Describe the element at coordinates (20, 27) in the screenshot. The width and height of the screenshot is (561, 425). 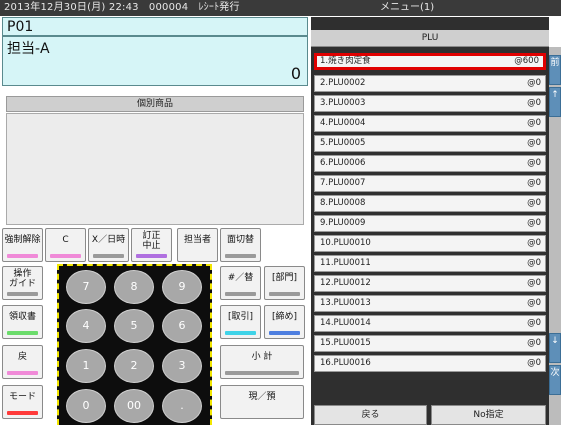
I see `register-id: P01` at that location.